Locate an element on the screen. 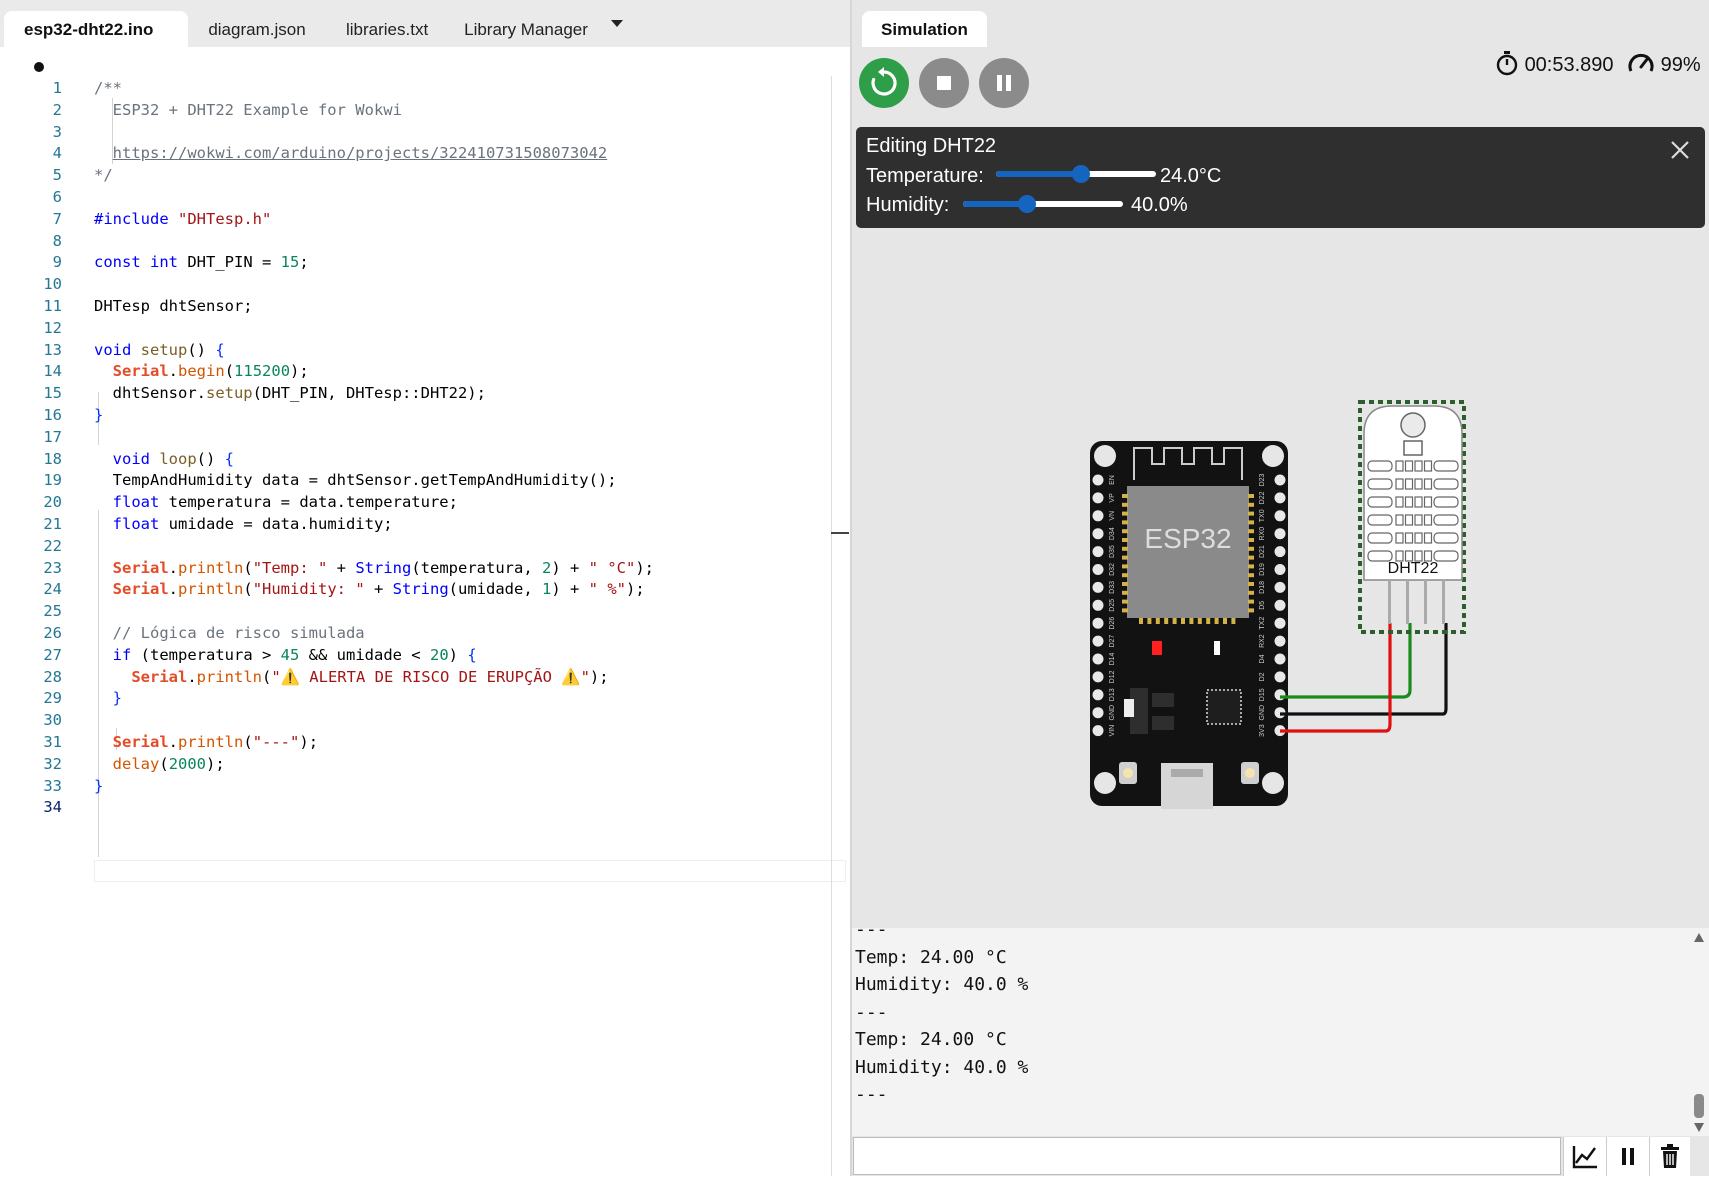 The image size is (1709, 1181). serial-input is located at coordinates (1207, 1156).